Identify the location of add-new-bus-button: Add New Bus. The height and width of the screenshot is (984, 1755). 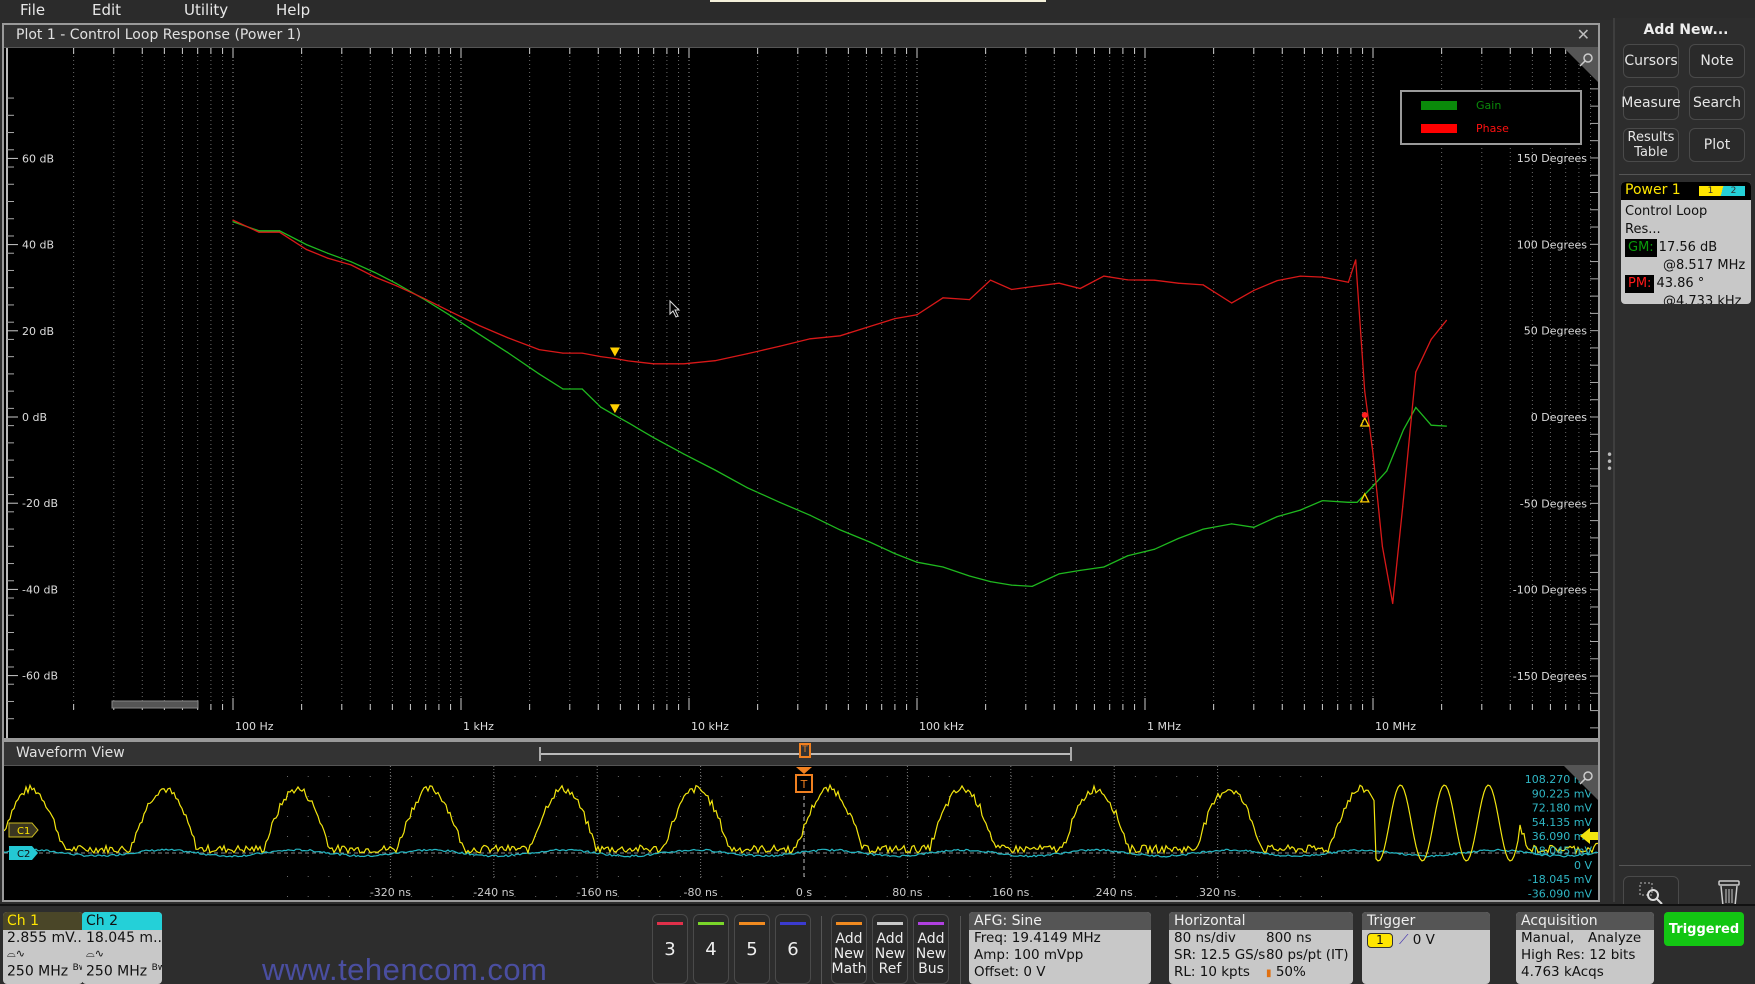
(931, 949).